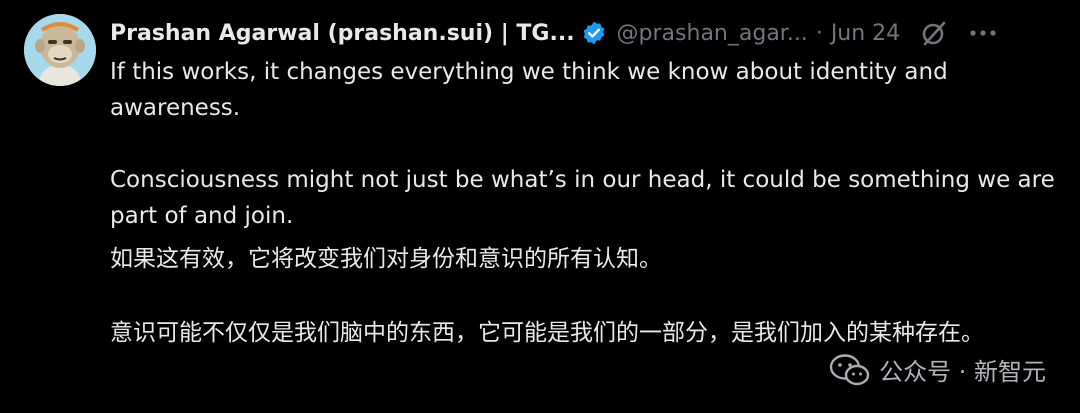  I want to click on avatar, so click(60, 50).